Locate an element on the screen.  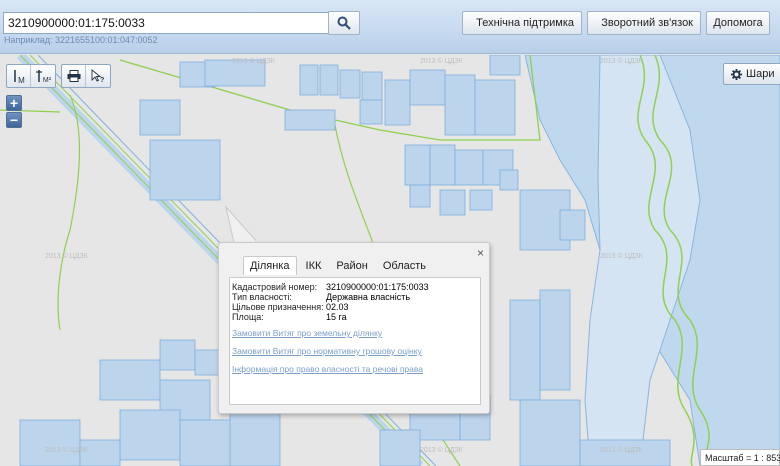
popup-pointer is located at coordinates (242, 224).